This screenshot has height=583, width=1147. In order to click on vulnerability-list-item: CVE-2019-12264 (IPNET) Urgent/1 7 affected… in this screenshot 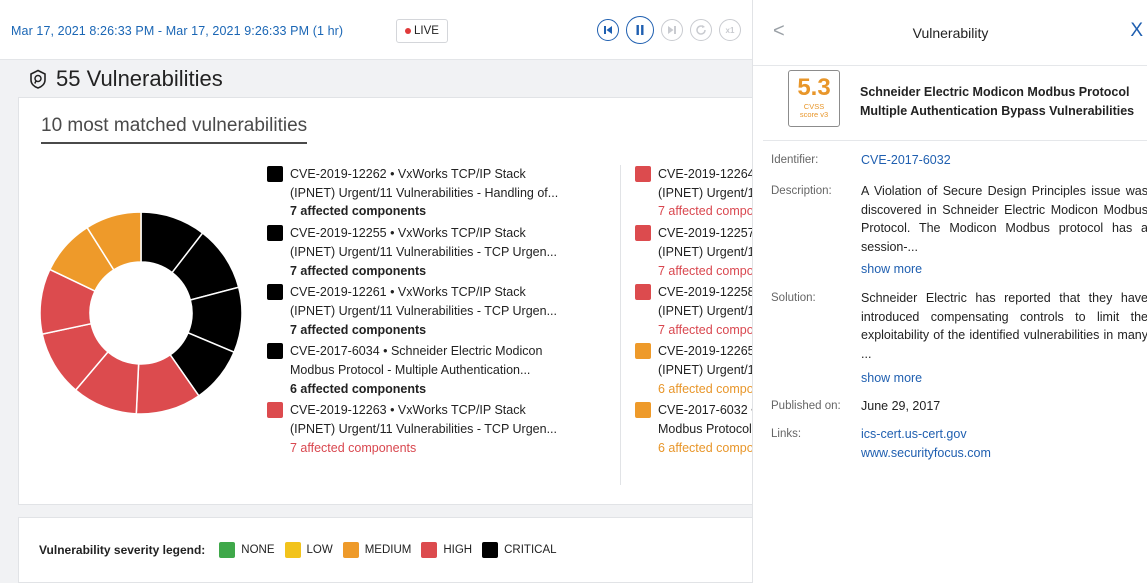, I will do `click(686, 193)`.